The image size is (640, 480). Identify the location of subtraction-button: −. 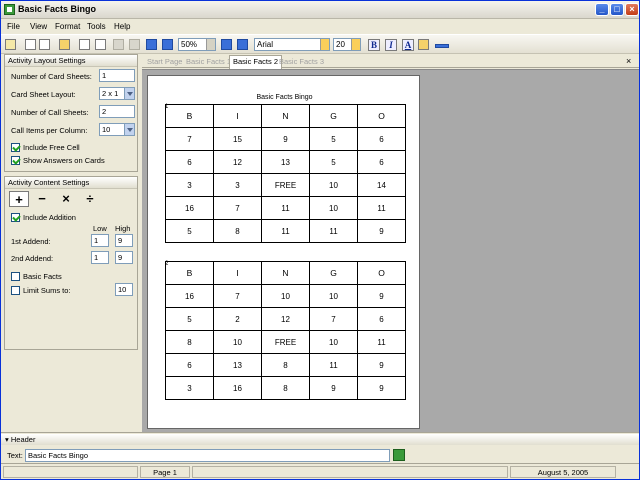
(42, 199).